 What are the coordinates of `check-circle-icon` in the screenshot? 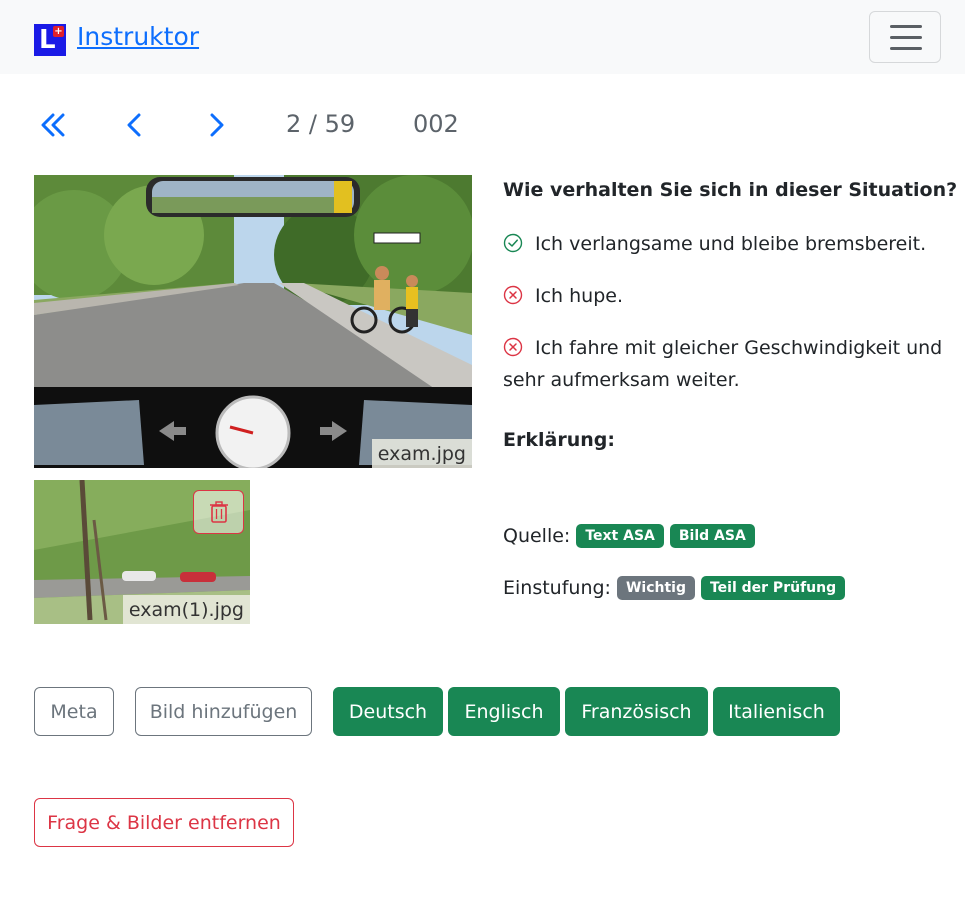 It's located at (513, 243).